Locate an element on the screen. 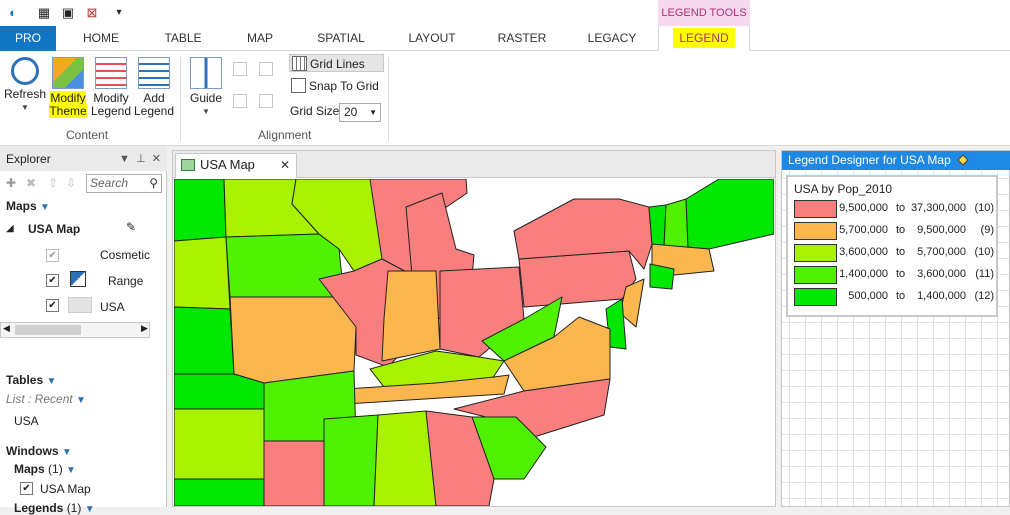  layer-item-range: Range is located at coordinates (125, 281).